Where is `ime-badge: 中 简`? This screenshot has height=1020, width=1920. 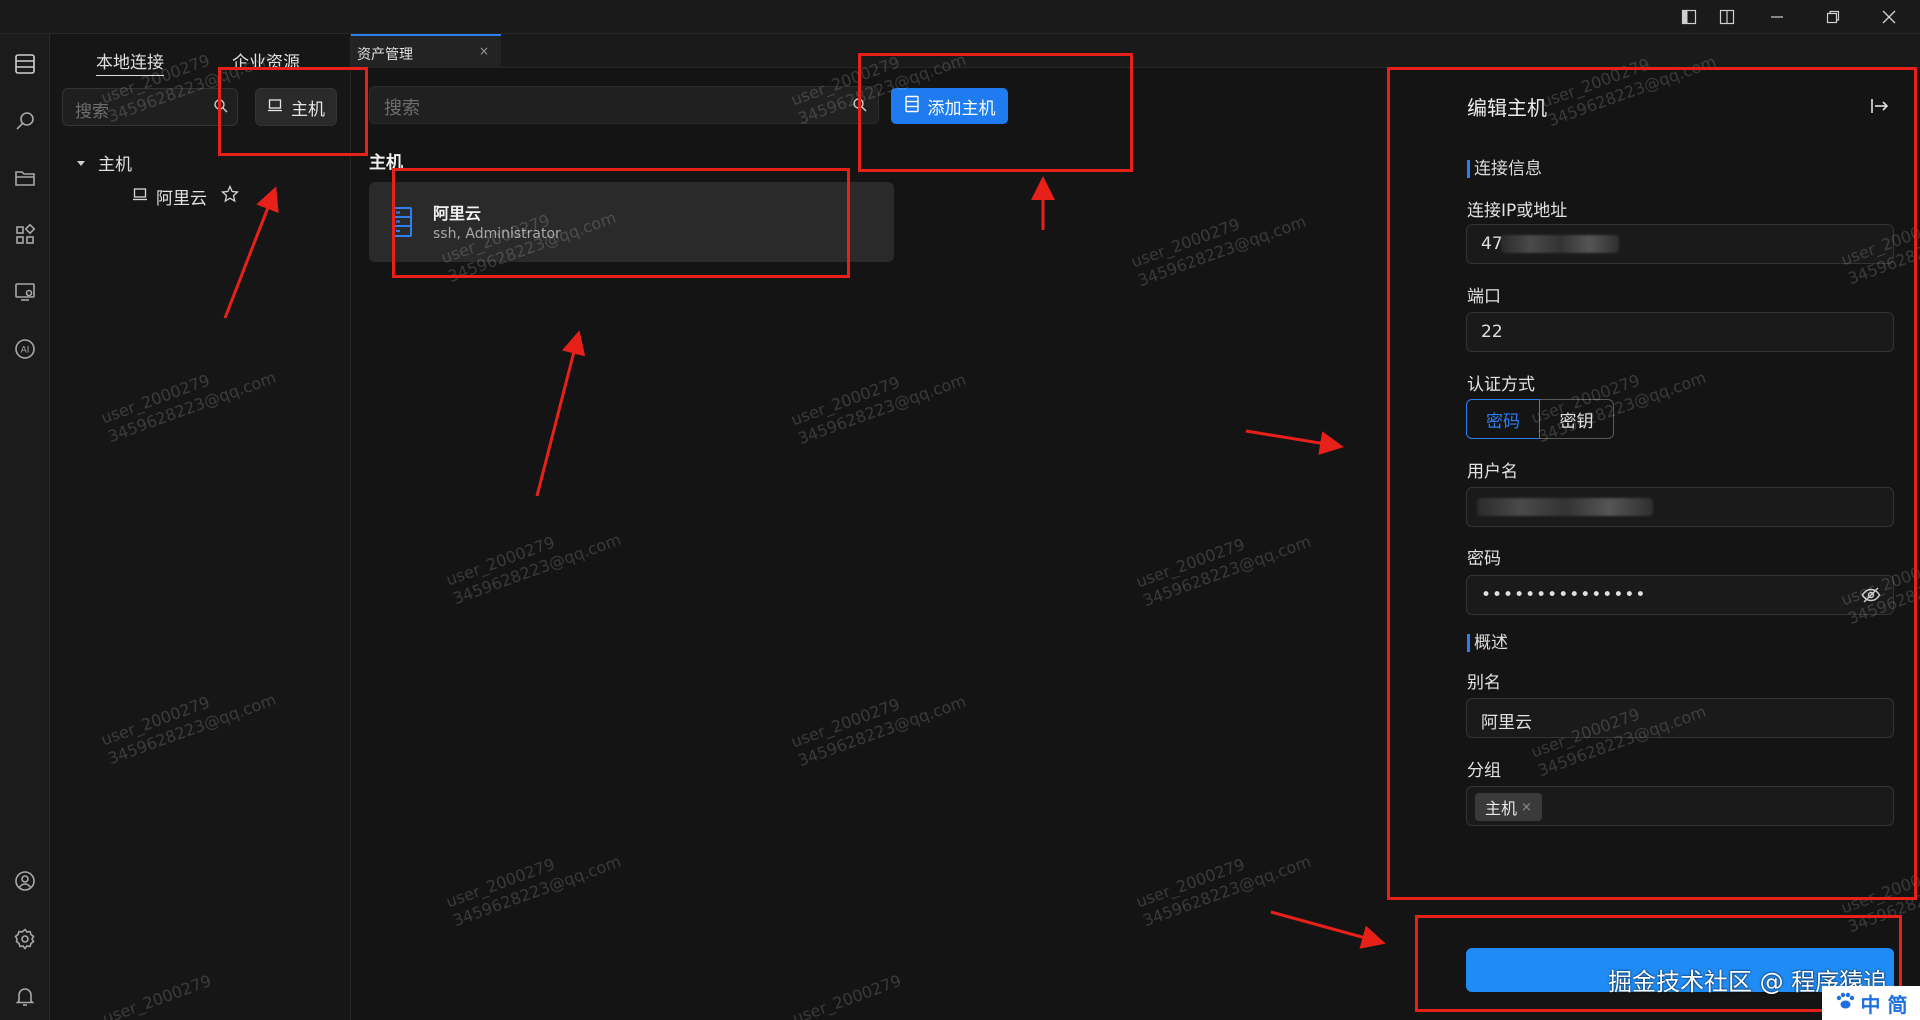 ime-badge: 中 简 is located at coordinates (1871, 1003).